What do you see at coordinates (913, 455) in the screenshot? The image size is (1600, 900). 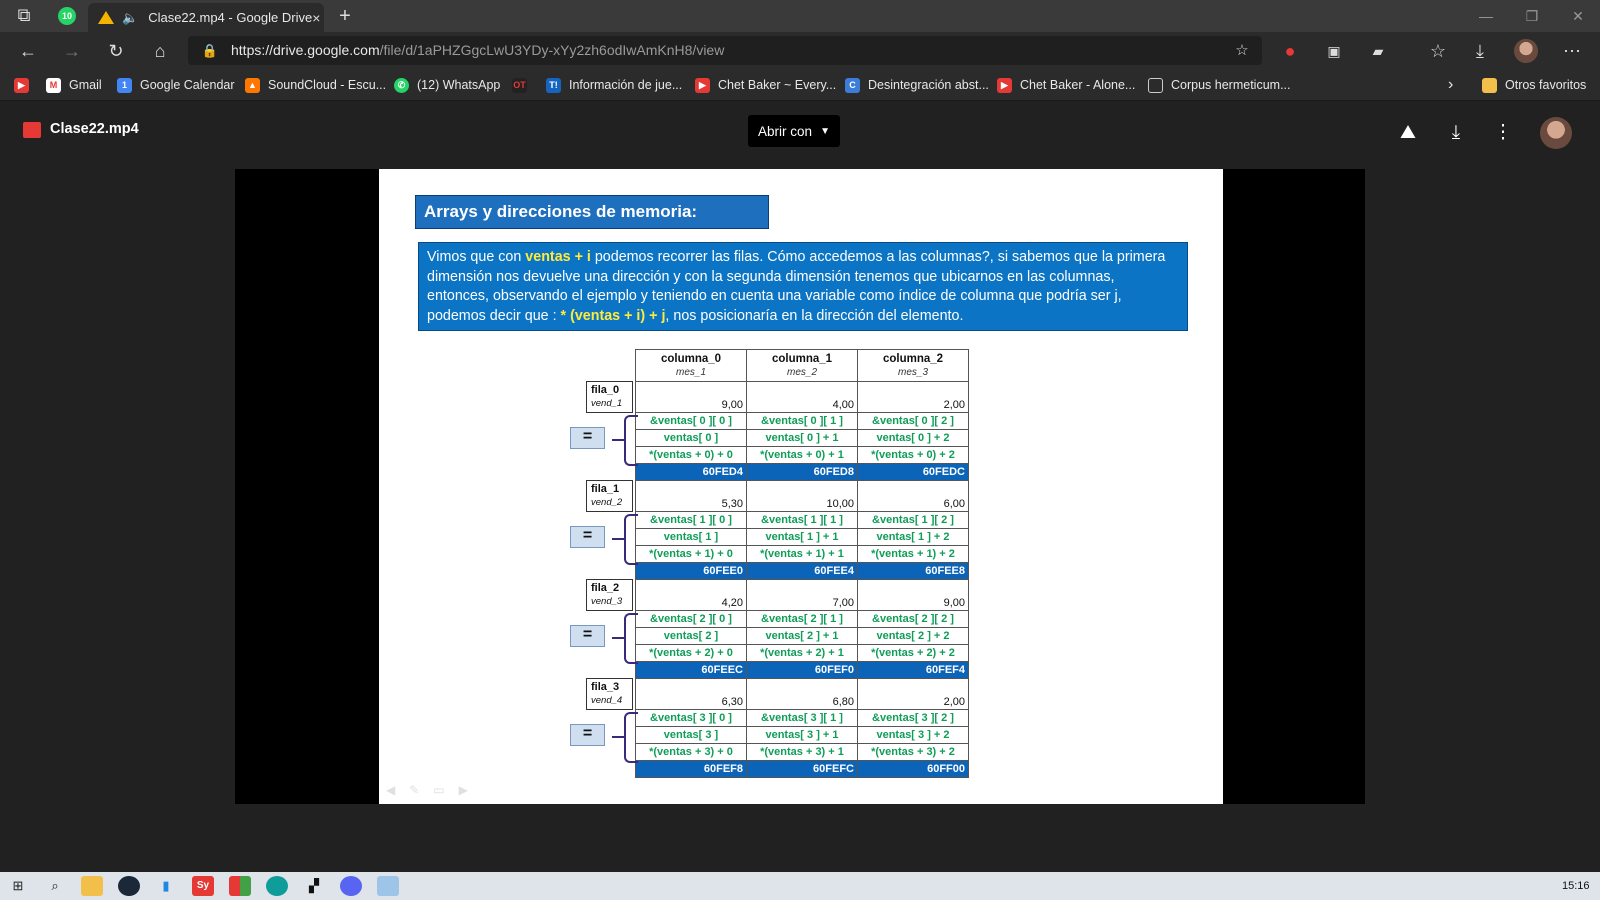 I see `cell-dereference: *(ventas + 0) + 2` at bounding box center [913, 455].